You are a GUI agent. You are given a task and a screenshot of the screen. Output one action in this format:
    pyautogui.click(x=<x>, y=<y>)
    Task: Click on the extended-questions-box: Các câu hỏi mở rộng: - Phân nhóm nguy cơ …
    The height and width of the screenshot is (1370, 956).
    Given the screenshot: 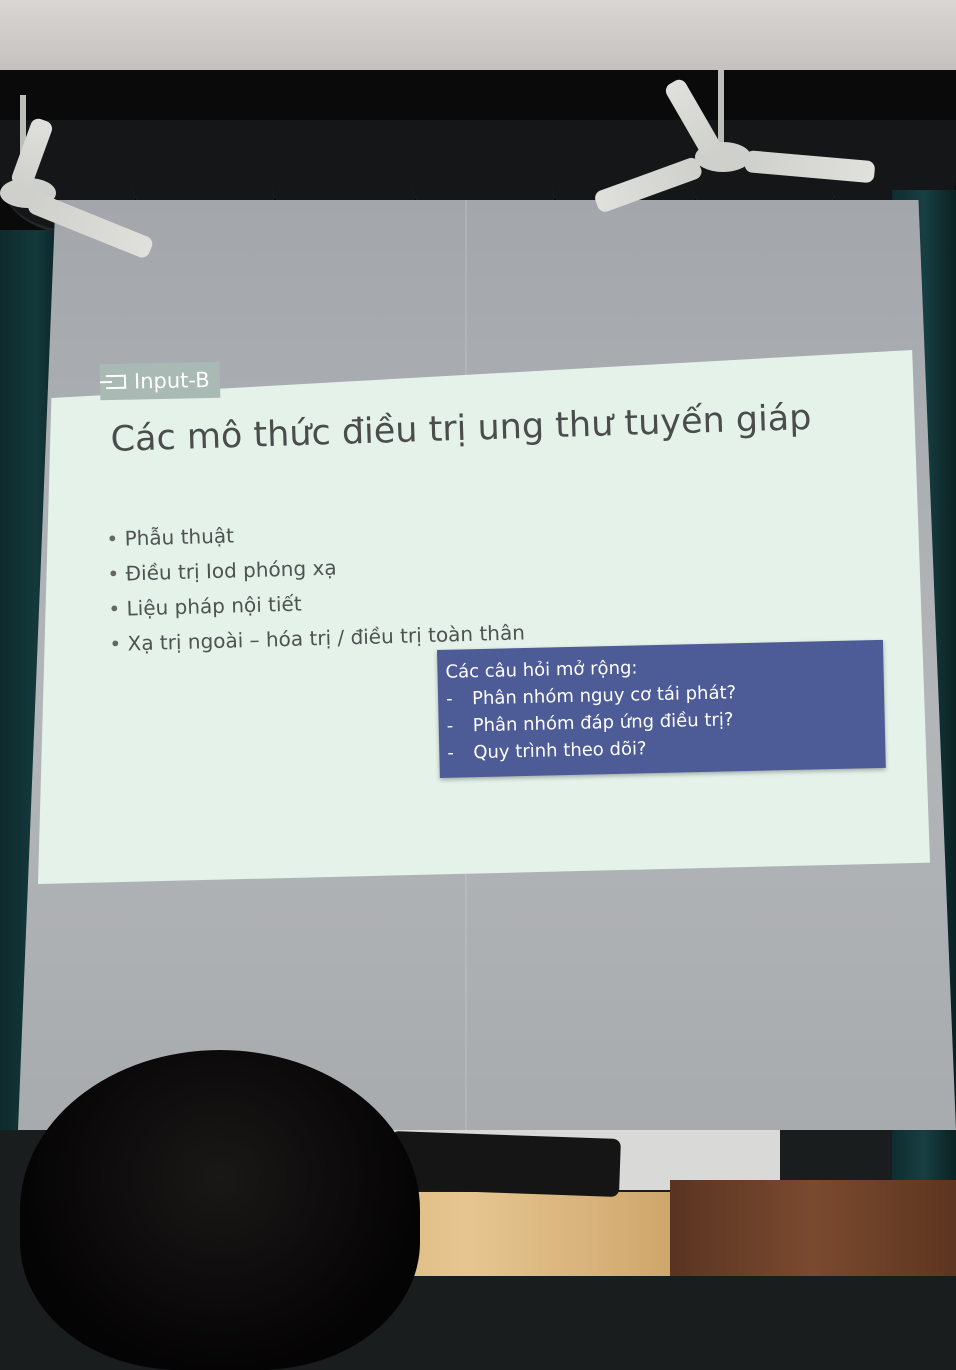 What is the action you would take?
    pyautogui.click(x=661, y=708)
    